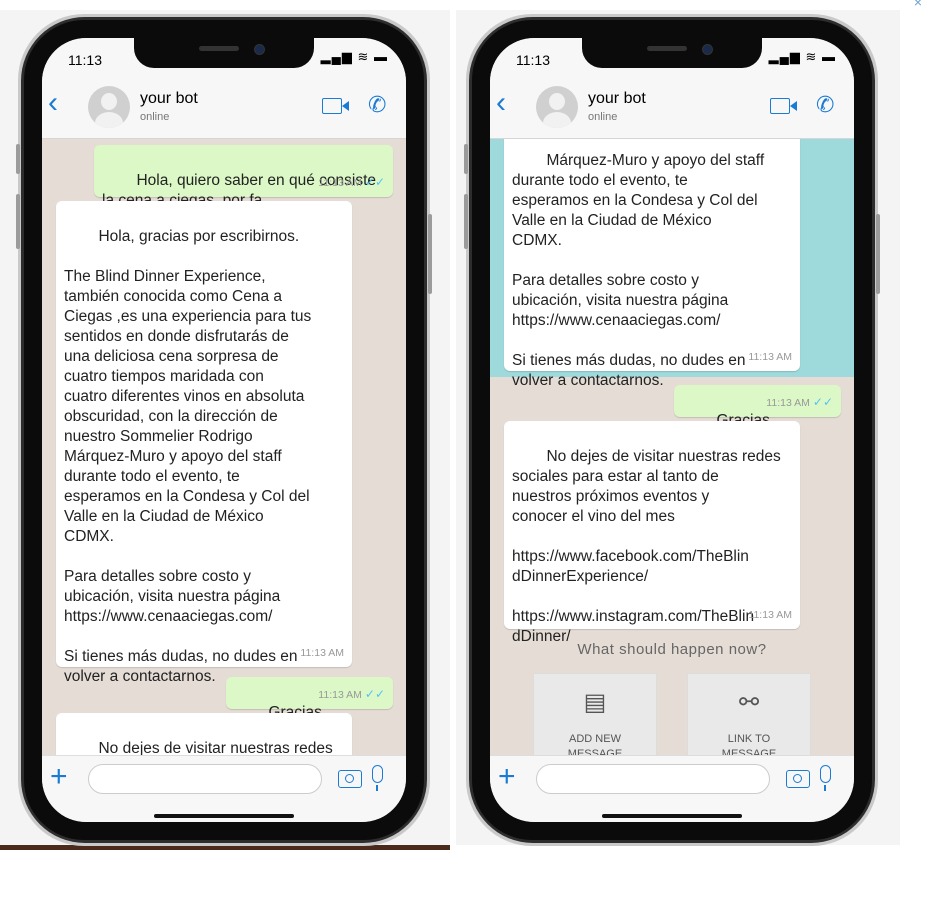  I want to click on link-to-message-button: ⚯ LINK TO MESSAGE, so click(749, 714).